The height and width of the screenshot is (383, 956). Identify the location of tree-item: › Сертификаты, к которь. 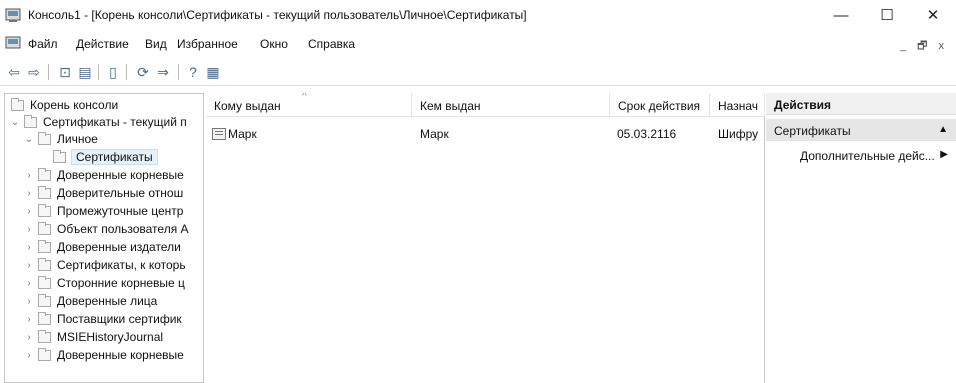
(104, 265).